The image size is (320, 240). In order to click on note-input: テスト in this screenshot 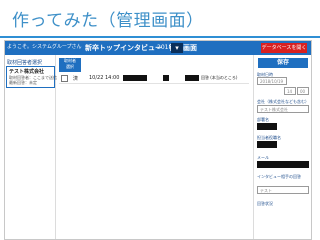, I will do `click(283, 190)`.